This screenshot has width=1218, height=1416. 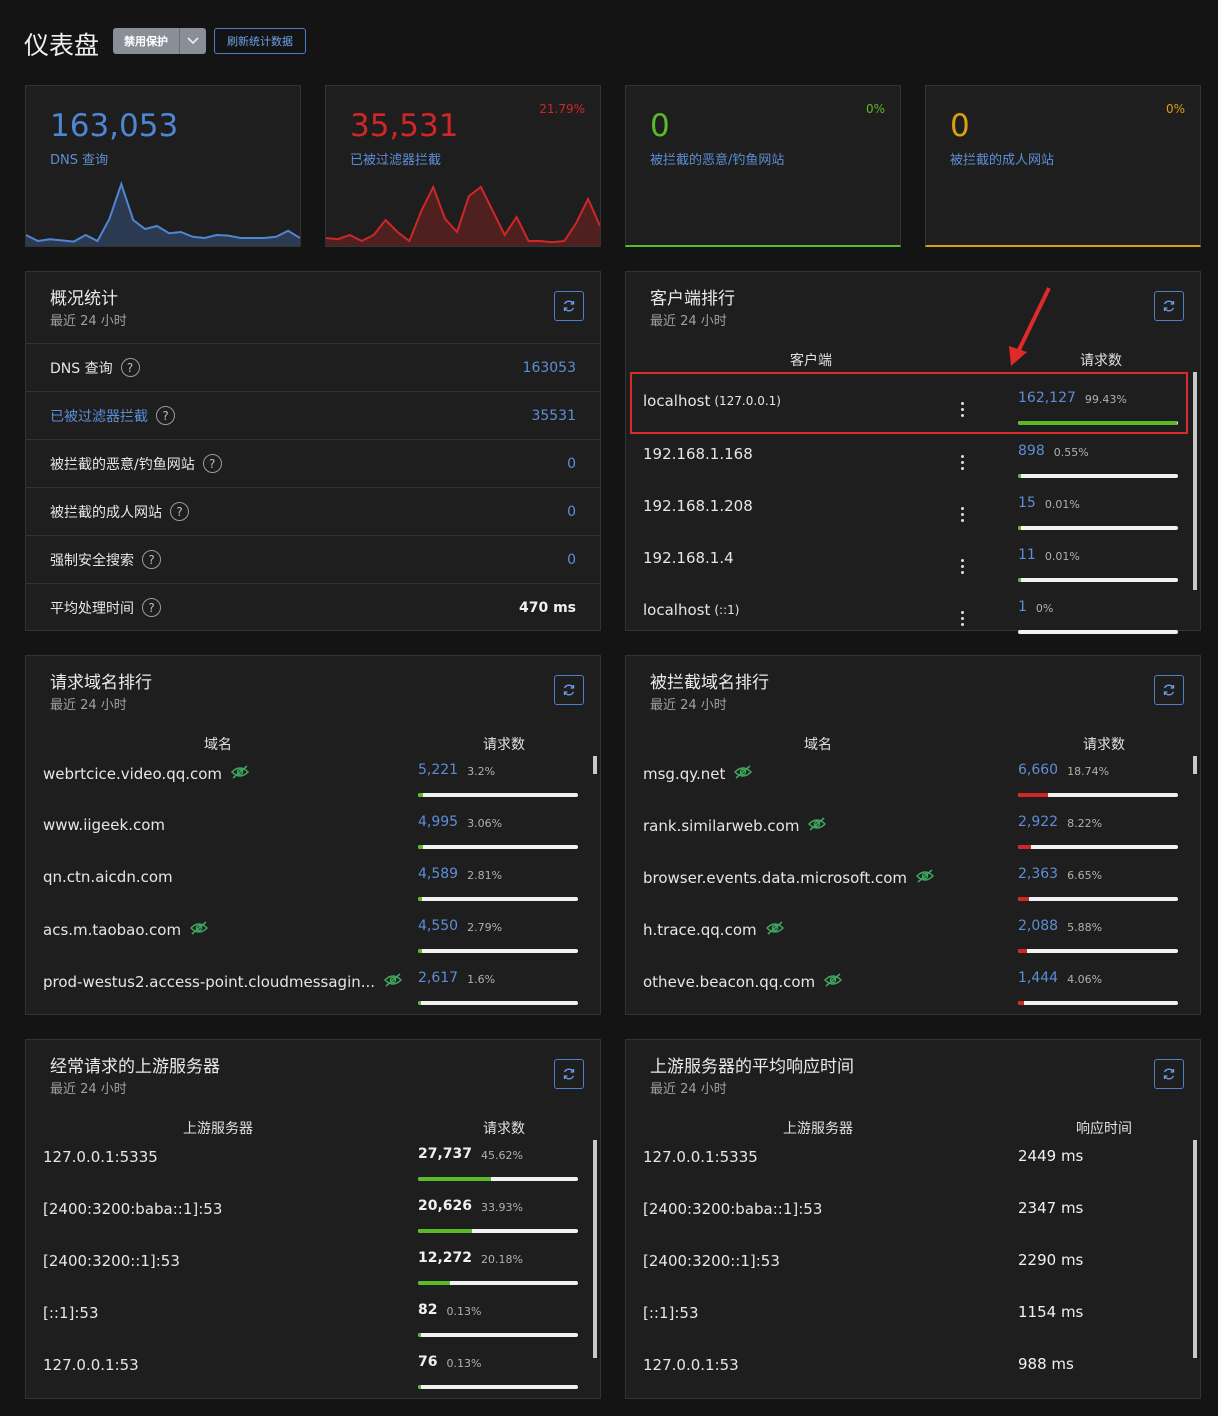 What do you see at coordinates (112, 930) in the screenshot?
I see `row-name-text: acs.m.taobao.com` at bounding box center [112, 930].